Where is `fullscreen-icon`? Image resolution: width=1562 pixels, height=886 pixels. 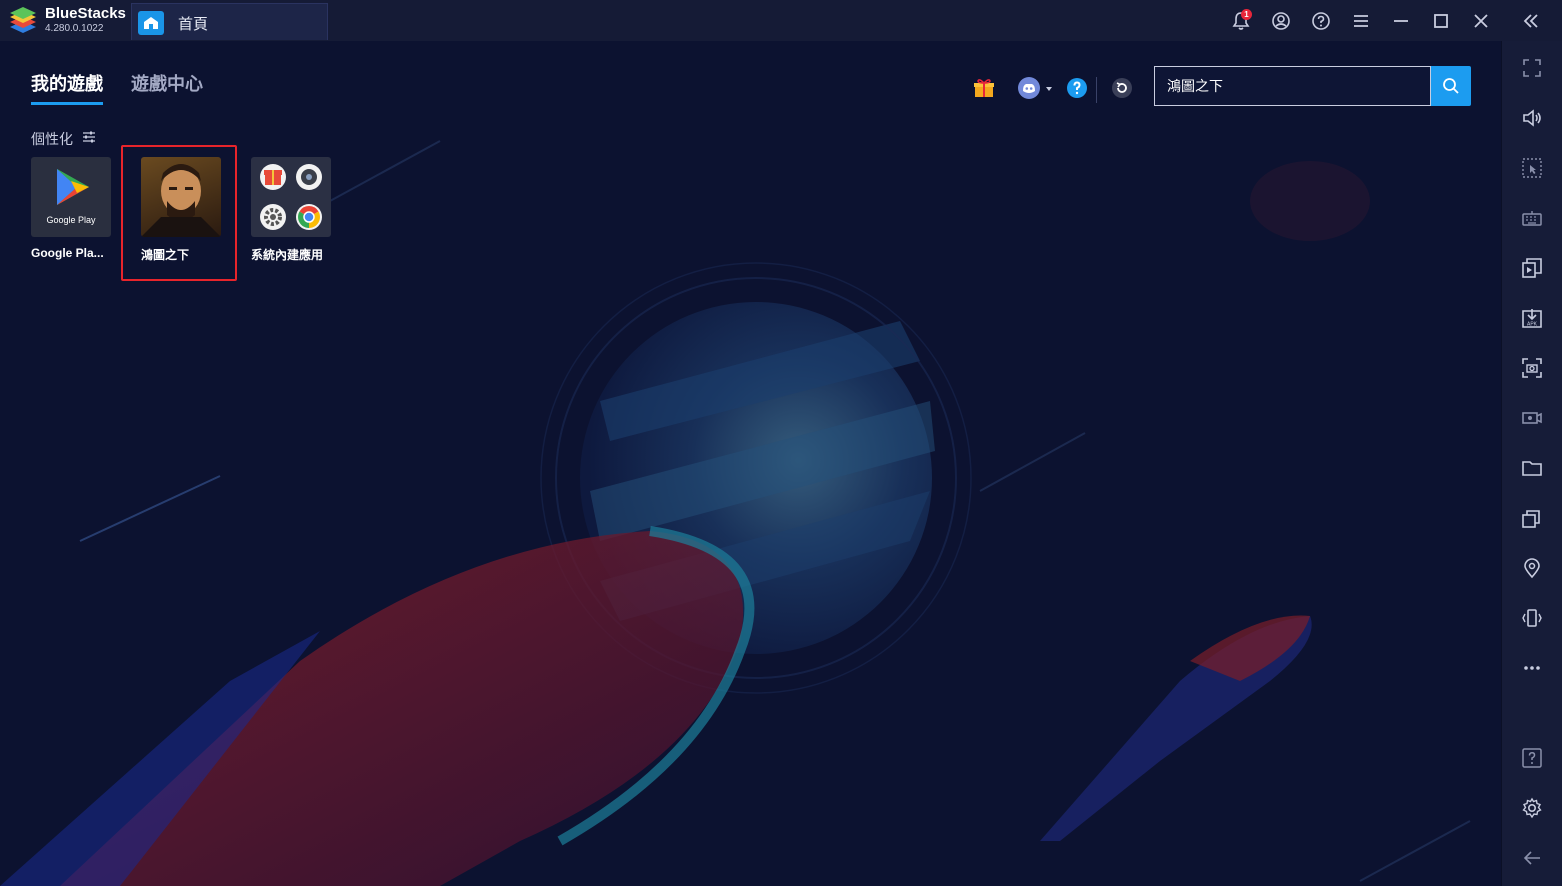 fullscreen-icon is located at coordinates (1532, 68).